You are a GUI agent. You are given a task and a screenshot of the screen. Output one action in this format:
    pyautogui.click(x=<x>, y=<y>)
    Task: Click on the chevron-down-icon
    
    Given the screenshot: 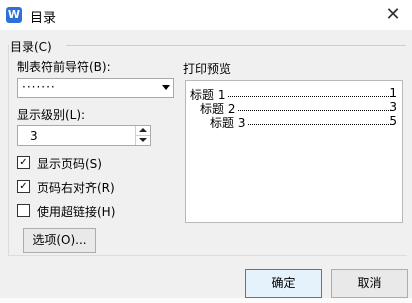 What is the action you would take?
    pyautogui.click(x=166, y=87)
    